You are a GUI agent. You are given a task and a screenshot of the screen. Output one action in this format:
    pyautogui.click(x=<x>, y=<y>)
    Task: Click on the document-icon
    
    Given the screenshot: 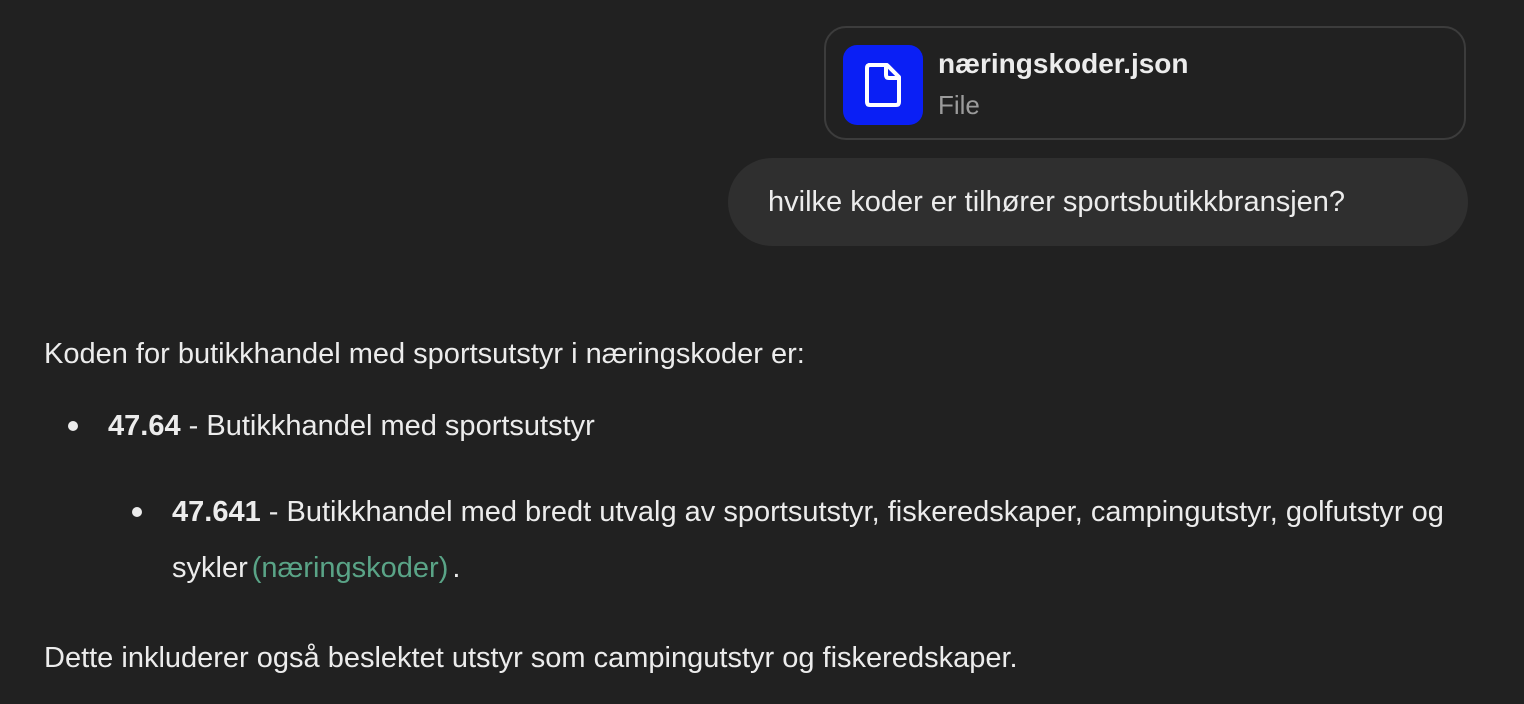 What is the action you would take?
    pyautogui.click(x=883, y=85)
    